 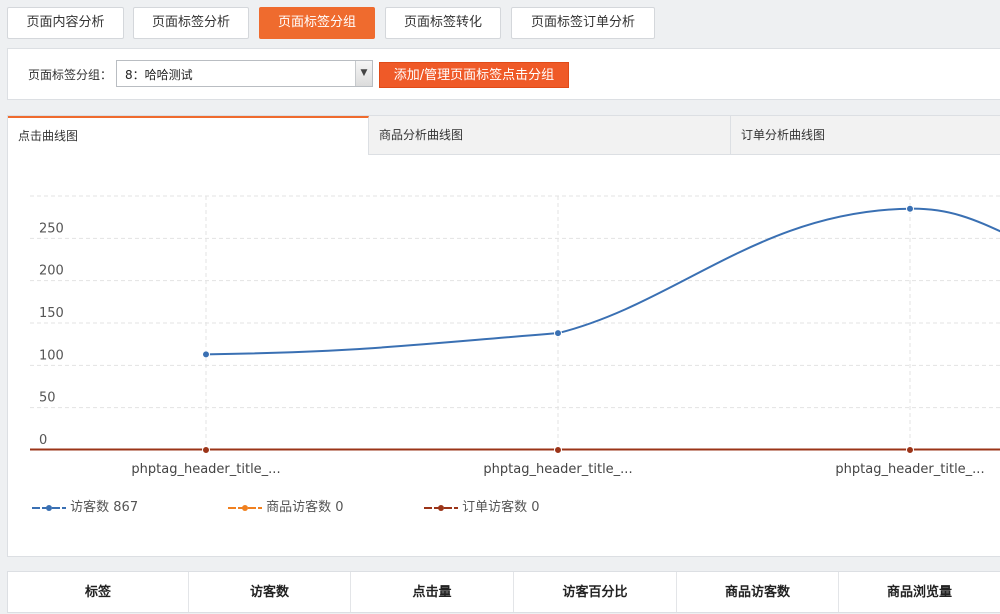 I want to click on tab-page-tag-conversion: 页面标签转化, so click(x=443, y=23).